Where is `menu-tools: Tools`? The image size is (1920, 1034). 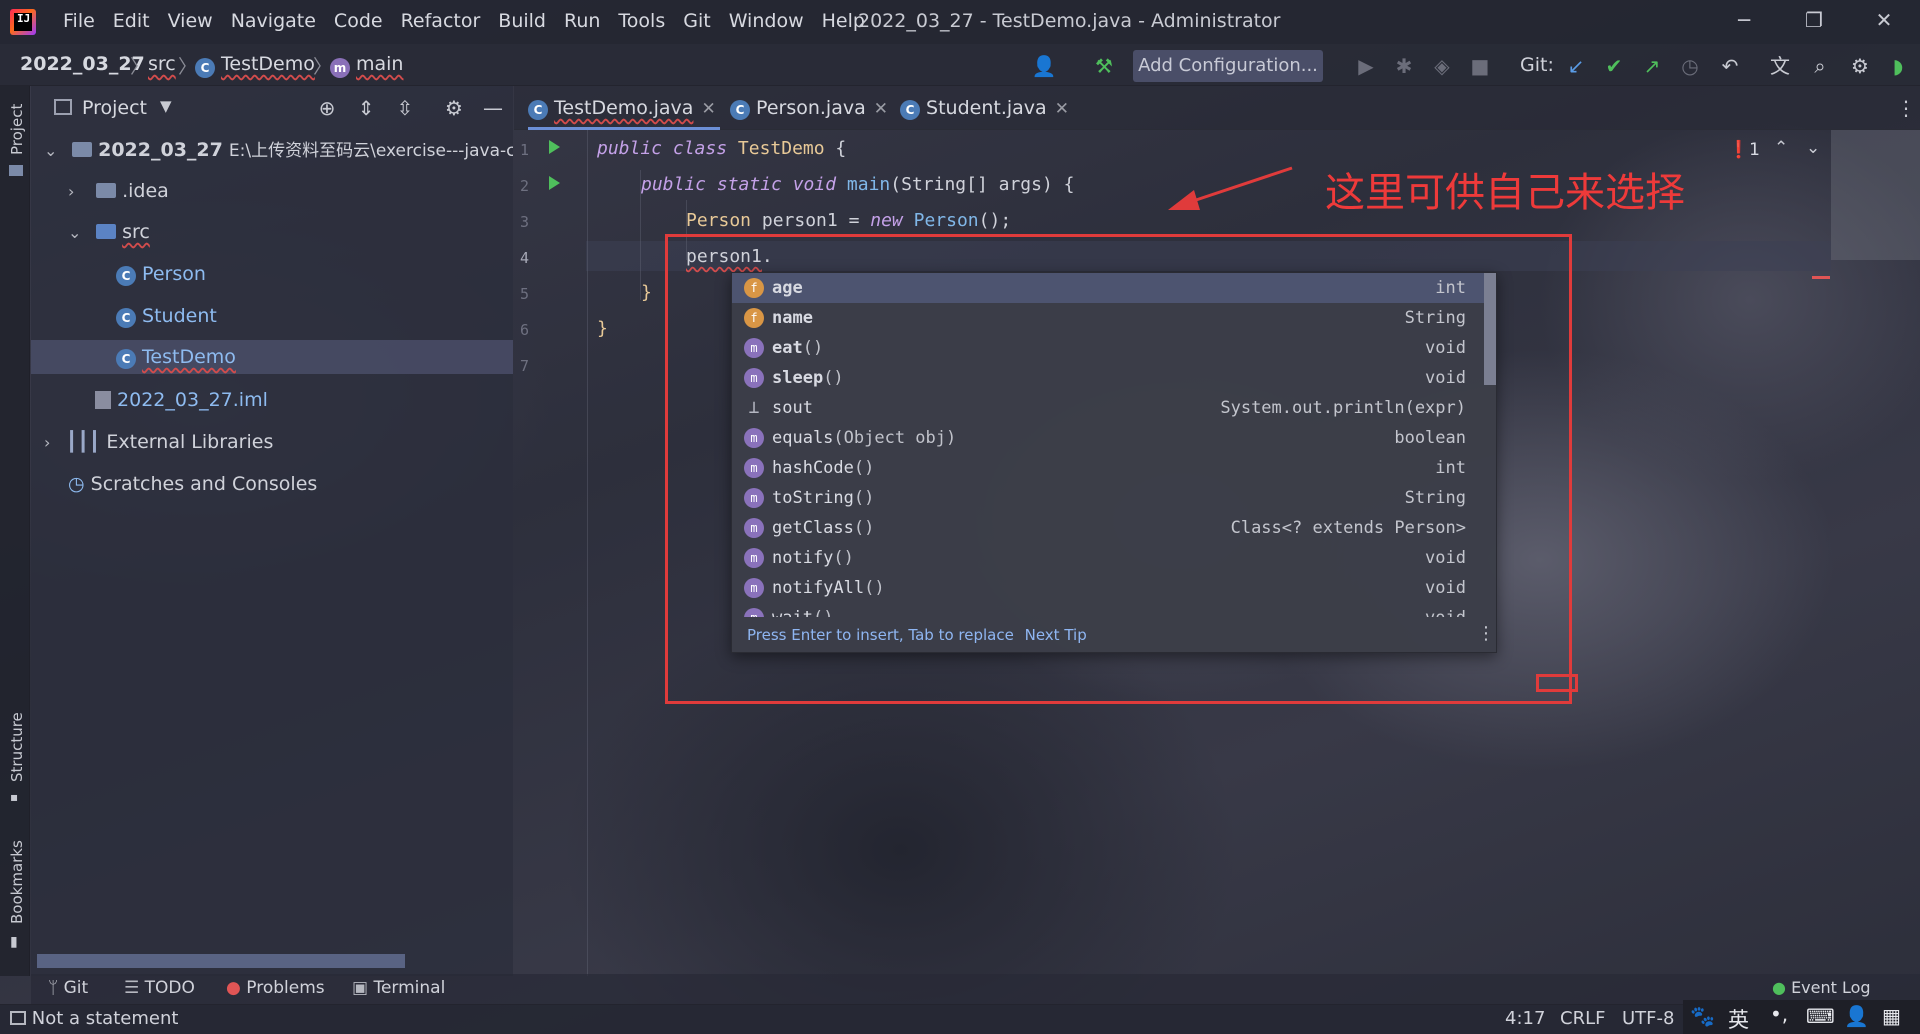 menu-tools: Tools is located at coordinates (641, 21).